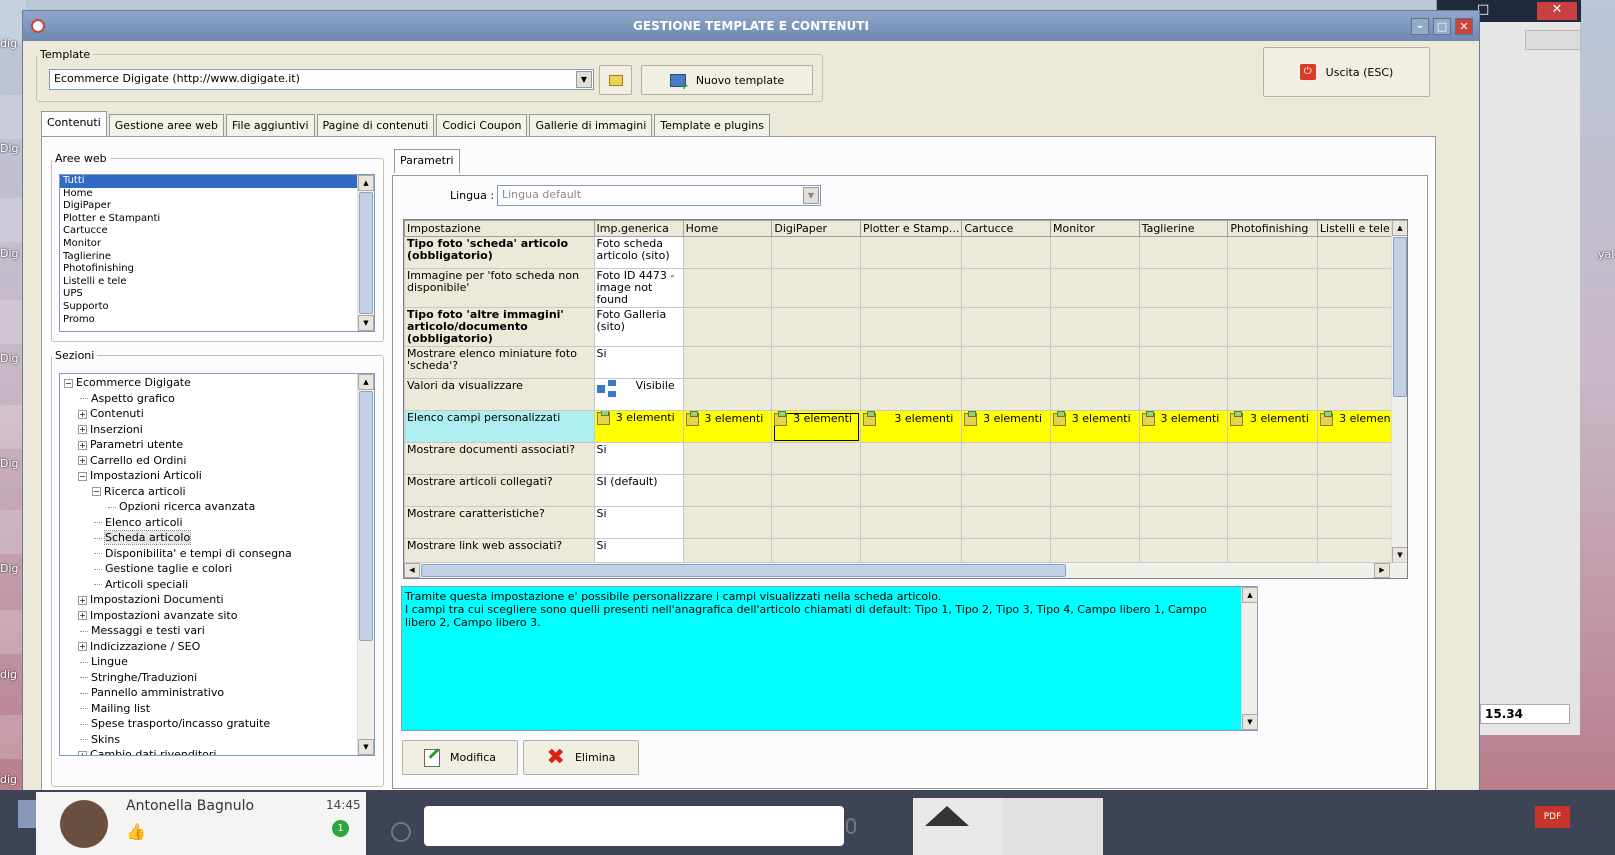  What do you see at coordinates (217, 282) in the screenshot?
I see `aree-web-item: Listelli e tele` at bounding box center [217, 282].